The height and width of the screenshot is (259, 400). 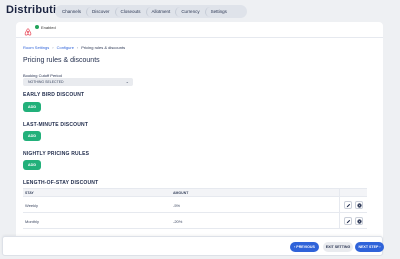 I want to click on last-minute-heading: LAST-MINUTE DISCOUNT, so click(x=56, y=125).